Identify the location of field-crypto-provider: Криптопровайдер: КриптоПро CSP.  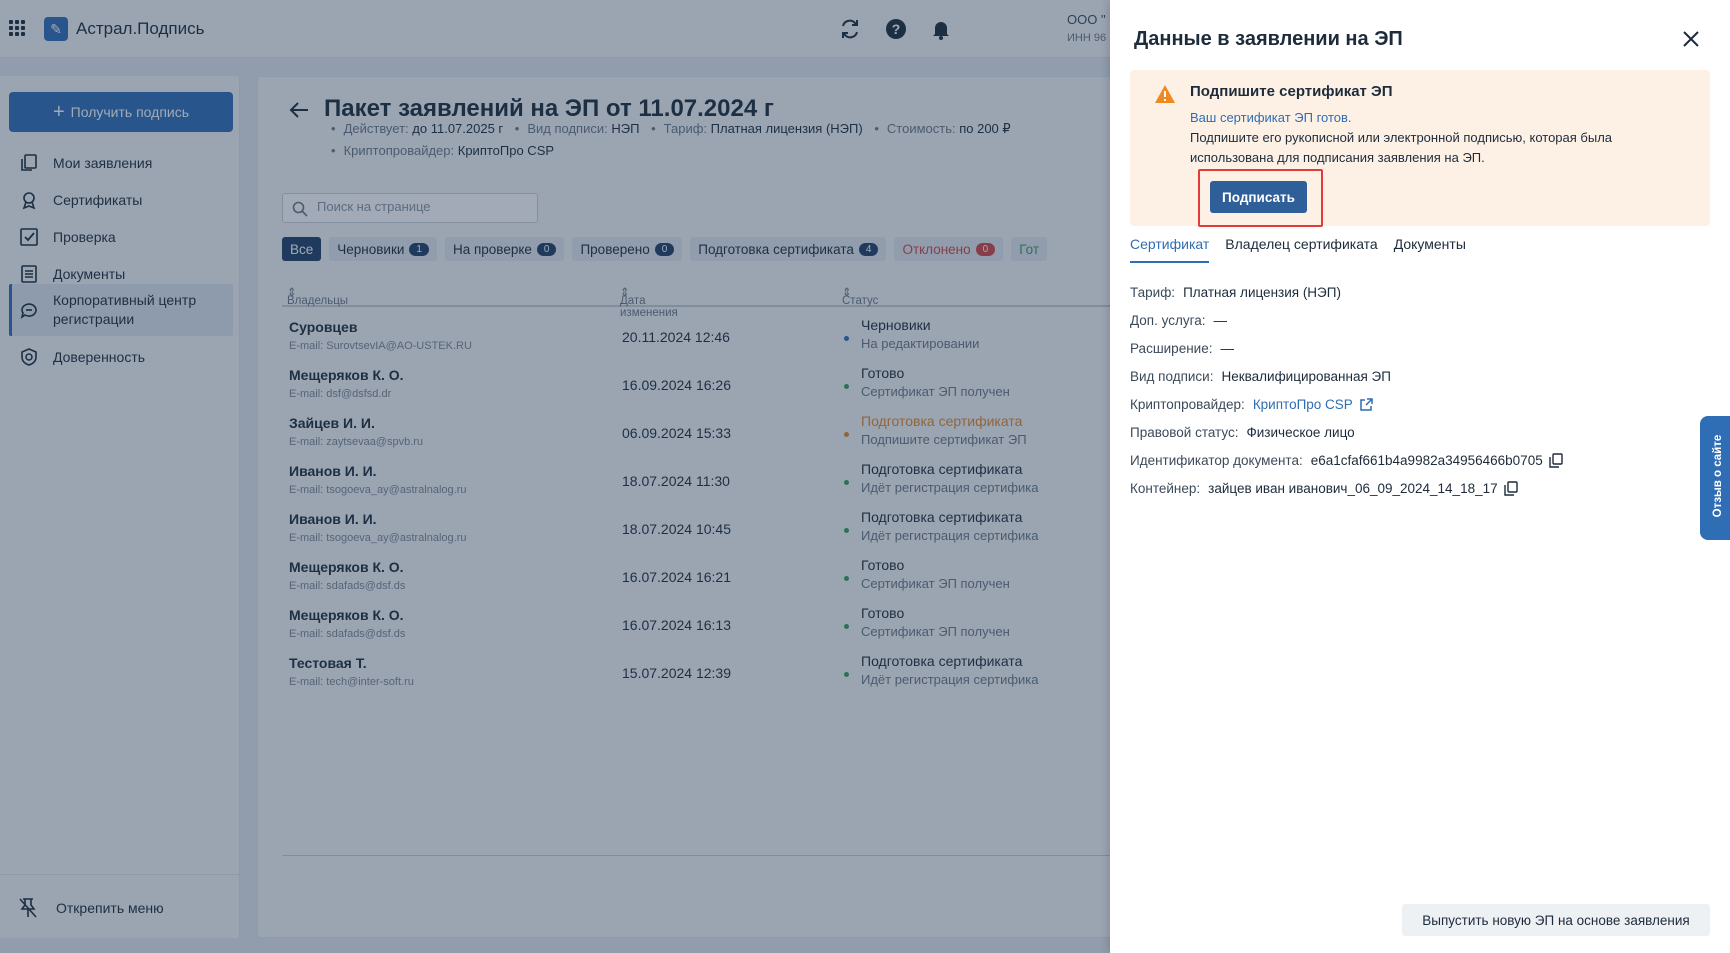
(1251, 404).